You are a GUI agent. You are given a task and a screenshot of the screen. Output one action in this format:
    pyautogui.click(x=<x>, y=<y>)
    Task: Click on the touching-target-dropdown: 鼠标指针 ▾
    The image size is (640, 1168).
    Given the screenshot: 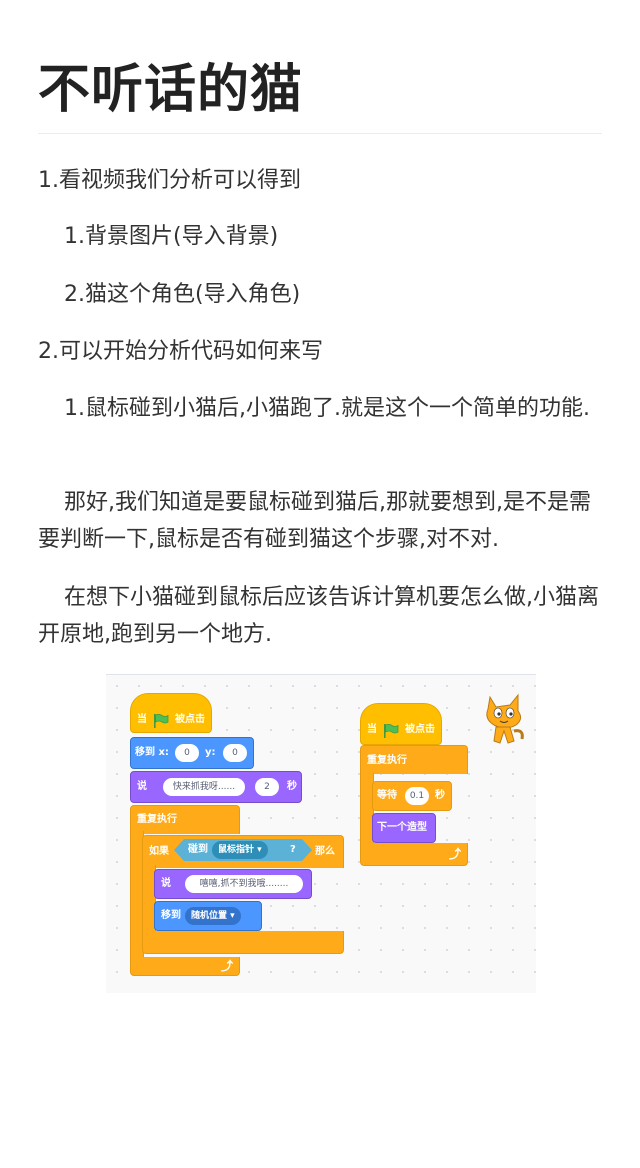 What is the action you would take?
    pyautogui.click(x=240, y=850)
    